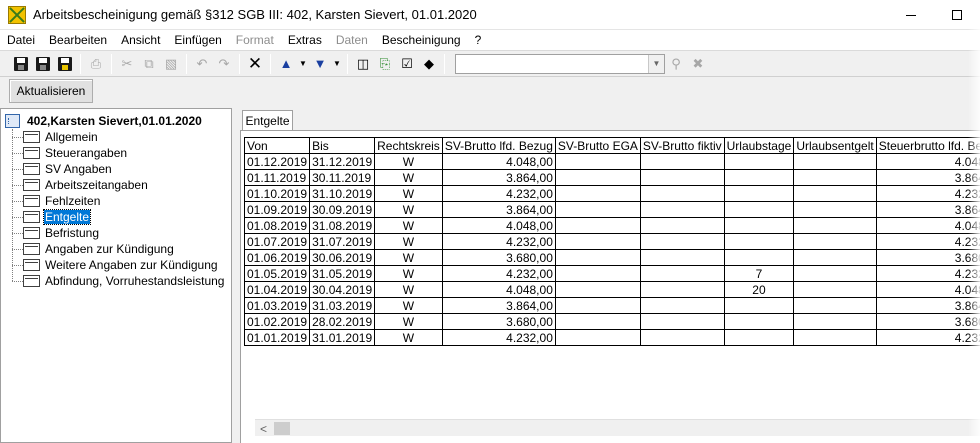 The image size is (980, 443). Describe the element at coordinates (255, 40) in the screenshot. I see `menu-item-format: Format` at that location.